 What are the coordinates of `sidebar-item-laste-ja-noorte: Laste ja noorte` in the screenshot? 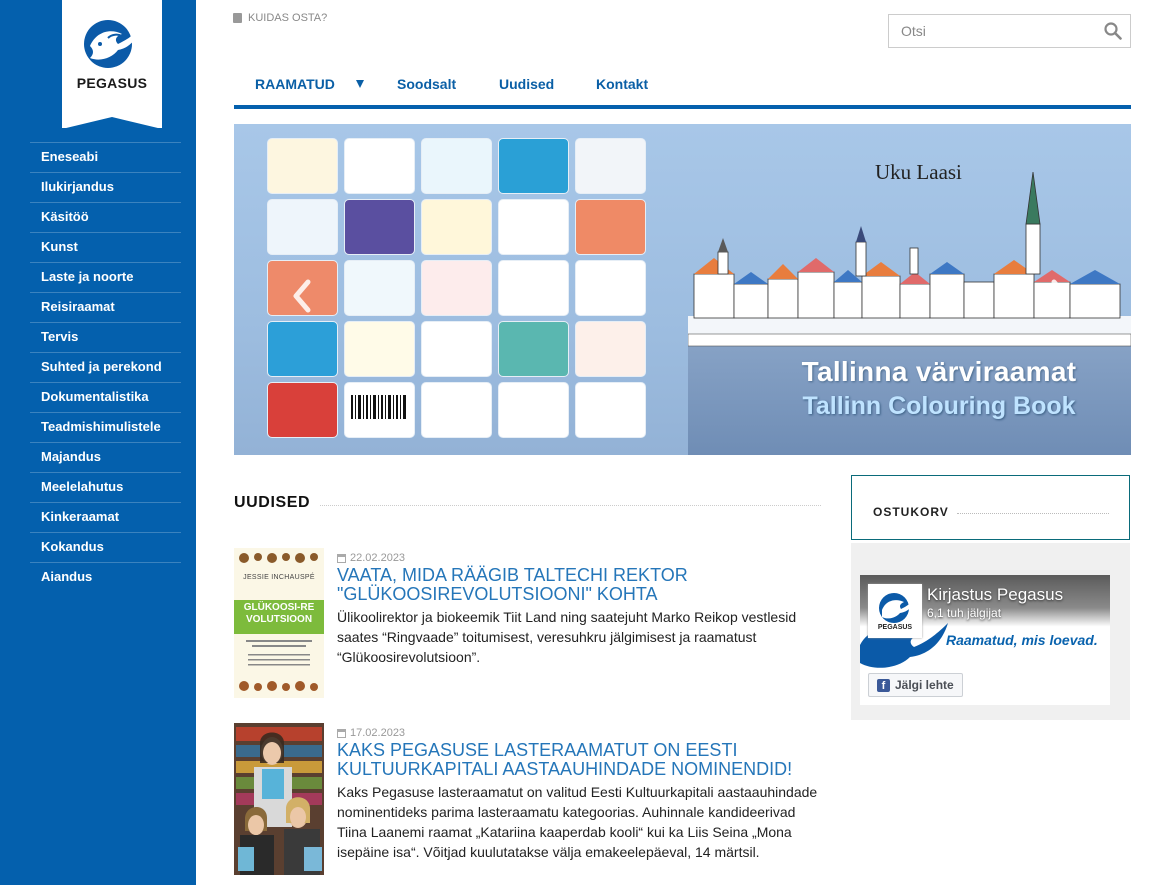 It's located at (105, 277).